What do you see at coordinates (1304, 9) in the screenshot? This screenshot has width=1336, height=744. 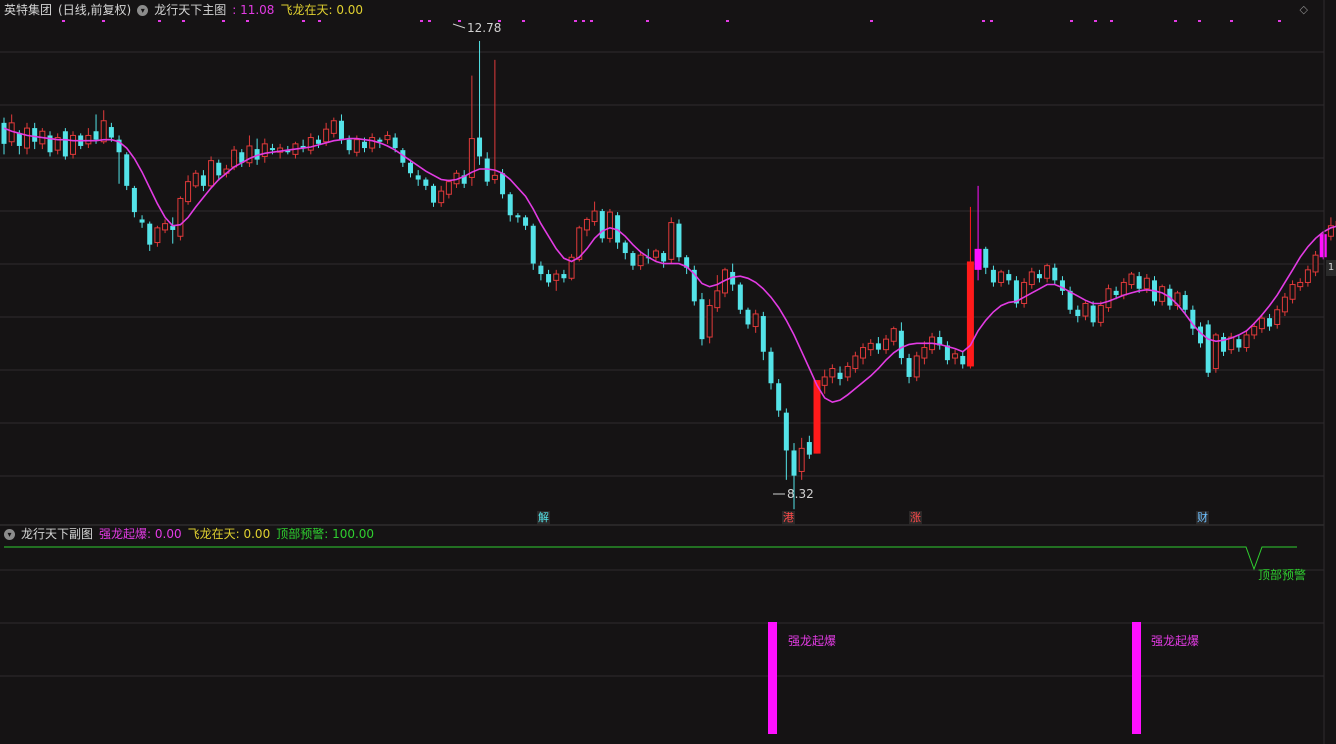 I see `diamond-icon: ◇` at bounding box center [1304, 9].